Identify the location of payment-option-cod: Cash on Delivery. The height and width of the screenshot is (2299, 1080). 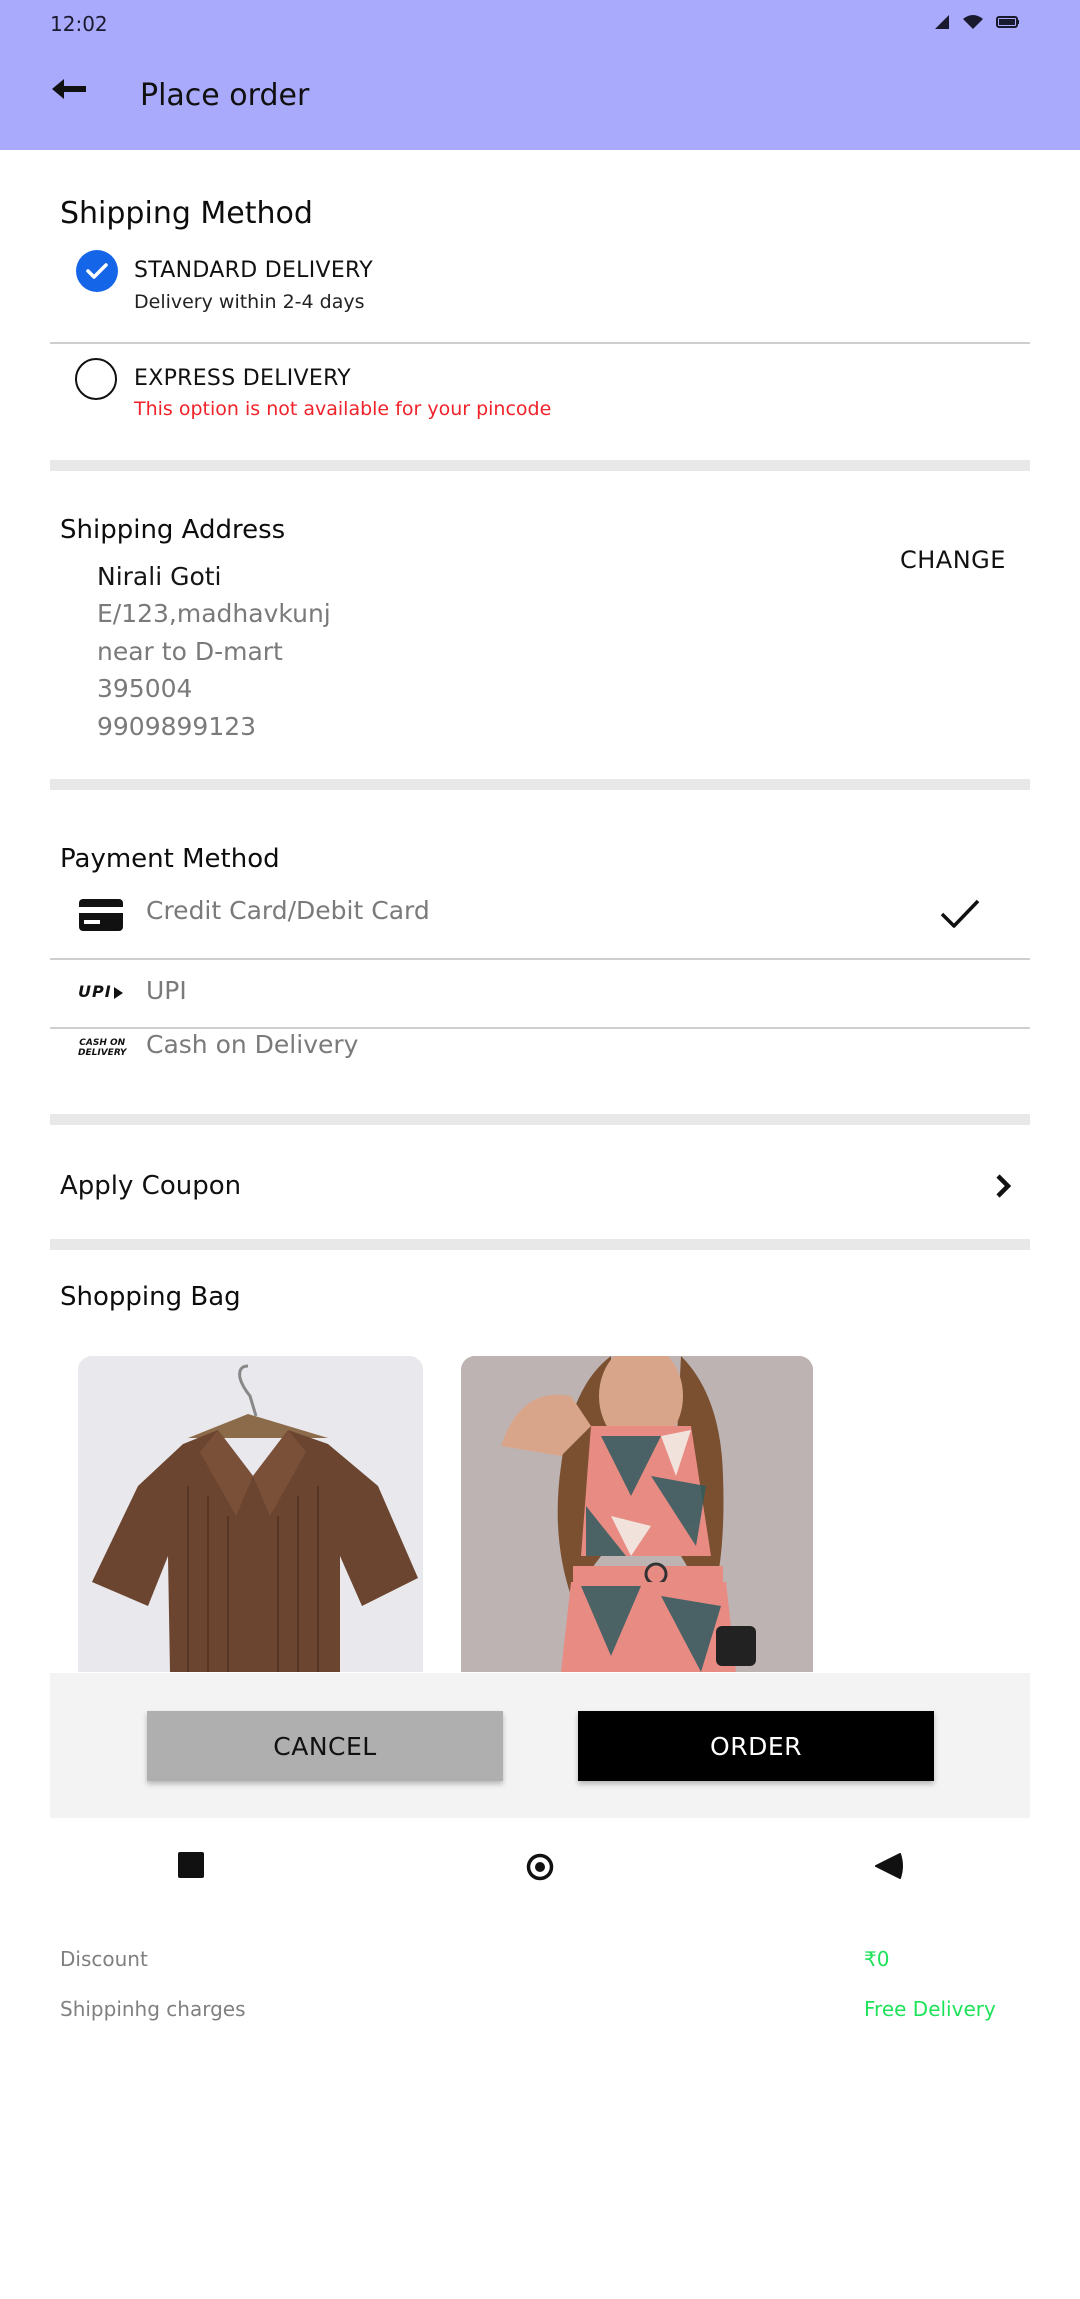
(252, 1044).